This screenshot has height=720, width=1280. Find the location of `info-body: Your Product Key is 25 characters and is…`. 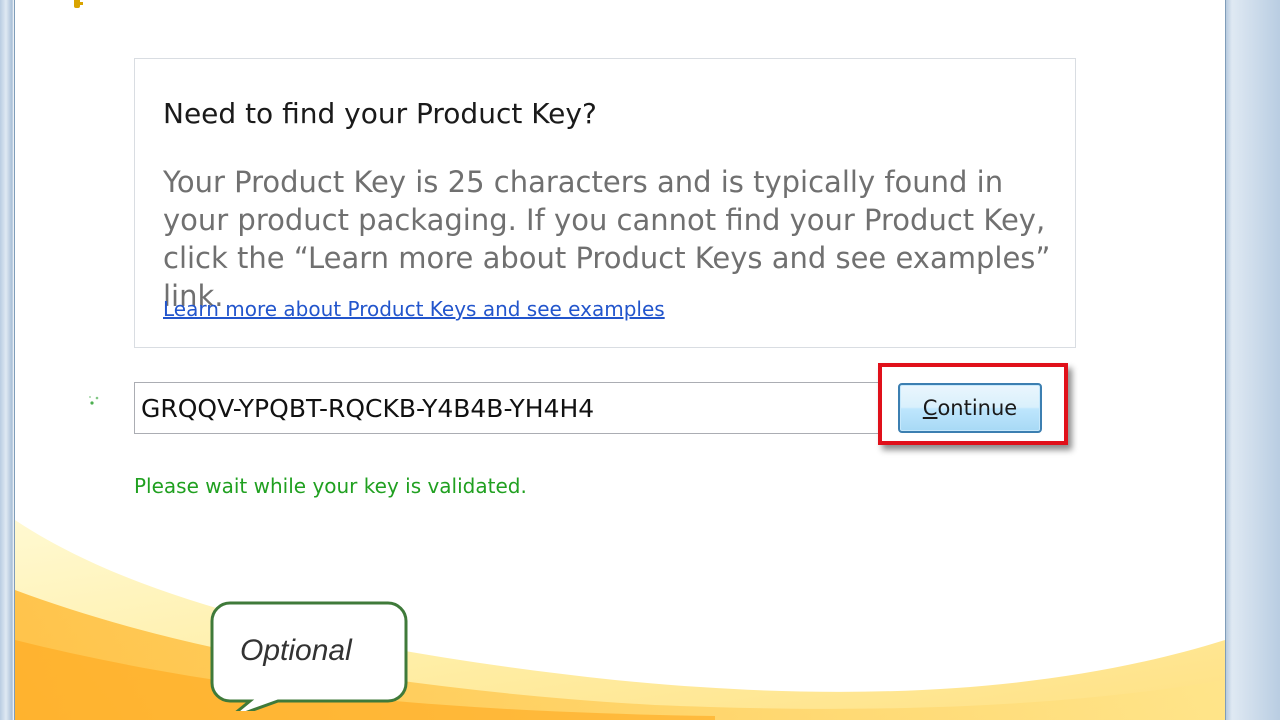

info-body: Your Product Key is 25 characters and is… is located at coordinates (607, 239).